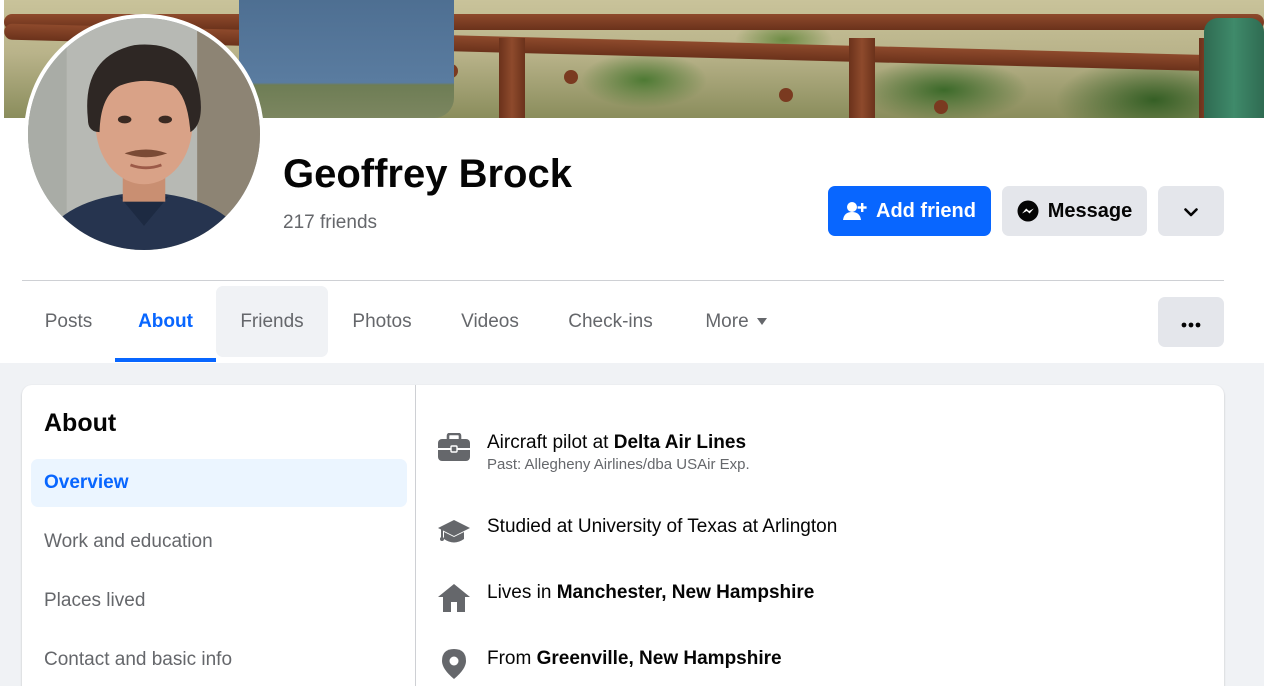  I want to click on about-nav-label: Overview, so click(86, 482).